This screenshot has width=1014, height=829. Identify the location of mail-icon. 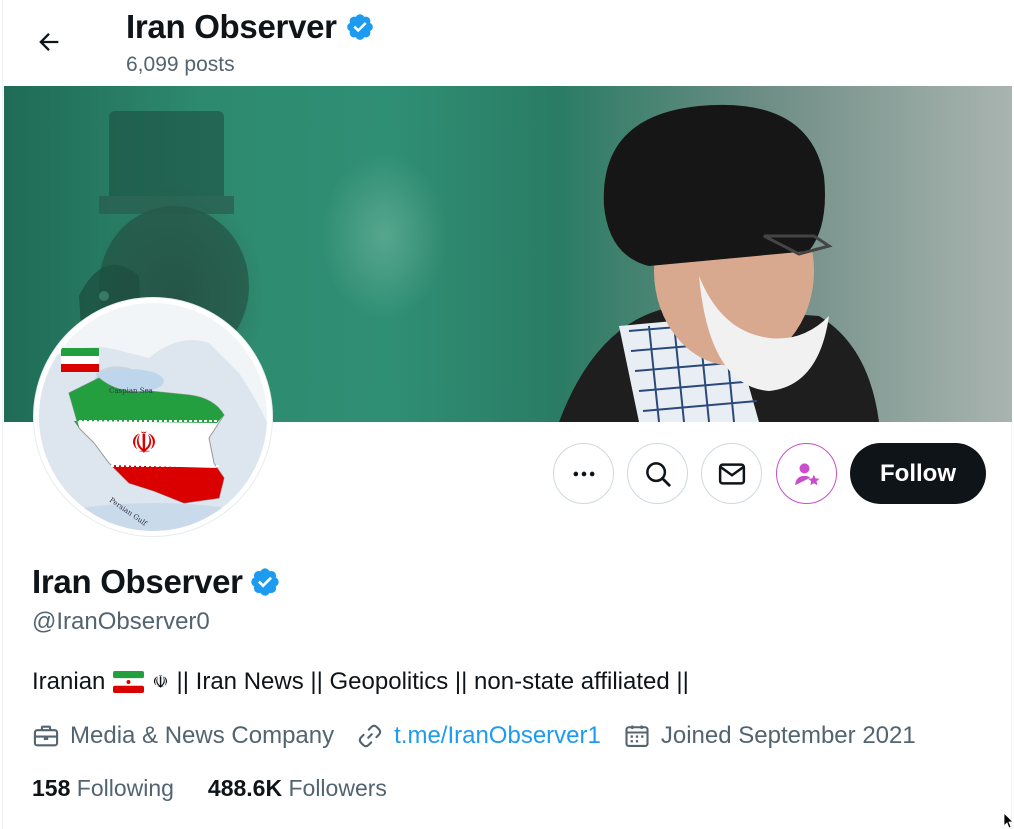
(731, 473).